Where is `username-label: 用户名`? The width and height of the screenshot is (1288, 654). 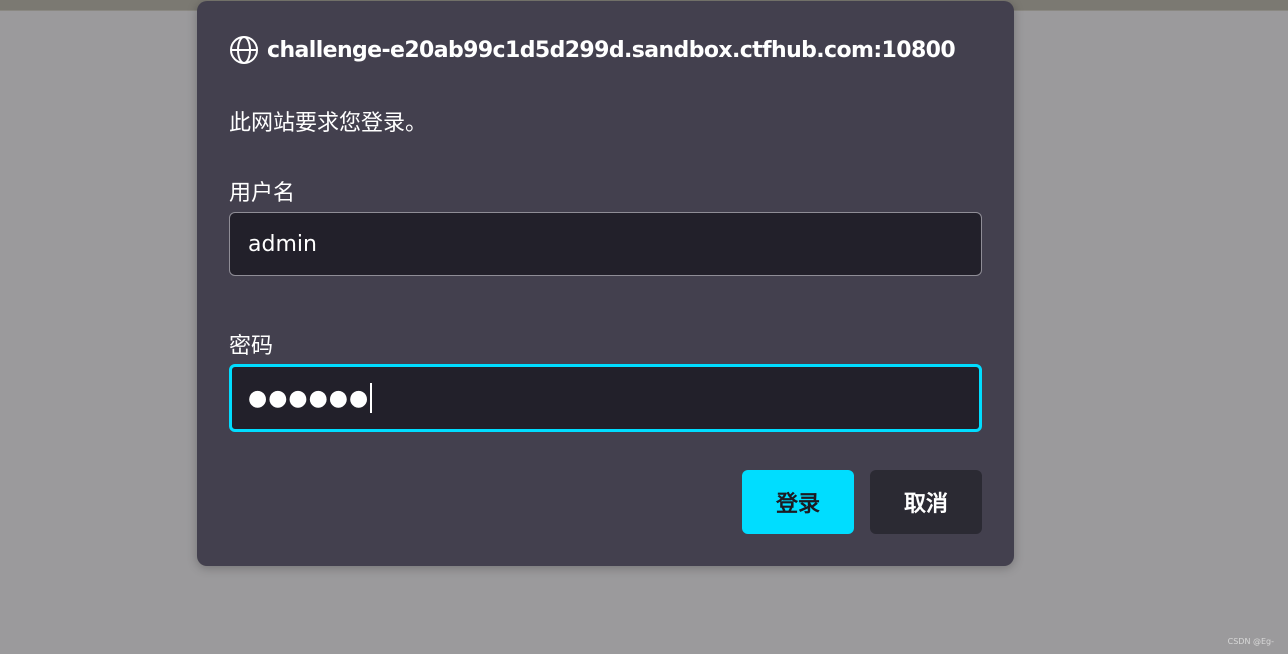
username-label: 用户名 is located at coordinates (262, 193).